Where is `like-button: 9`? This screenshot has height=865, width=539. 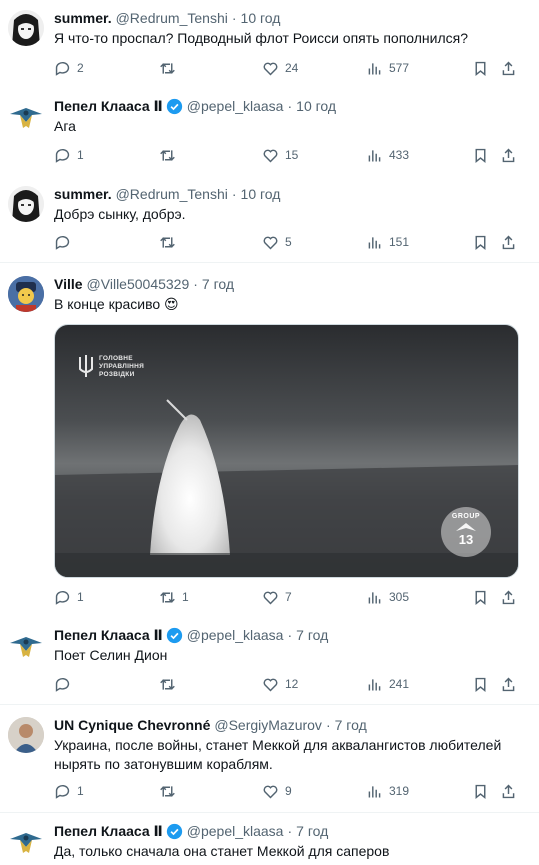 like-button: 9 is located at coordinates (277, 791).